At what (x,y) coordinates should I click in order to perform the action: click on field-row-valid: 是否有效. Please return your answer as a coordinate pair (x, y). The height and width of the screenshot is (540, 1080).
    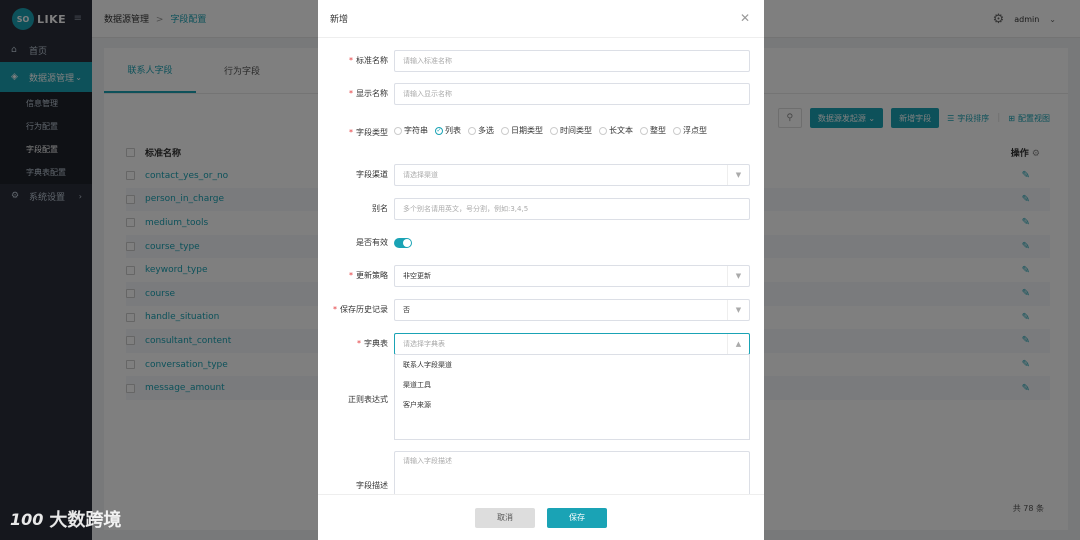
    Looking at the image, I should click on (534, 243).